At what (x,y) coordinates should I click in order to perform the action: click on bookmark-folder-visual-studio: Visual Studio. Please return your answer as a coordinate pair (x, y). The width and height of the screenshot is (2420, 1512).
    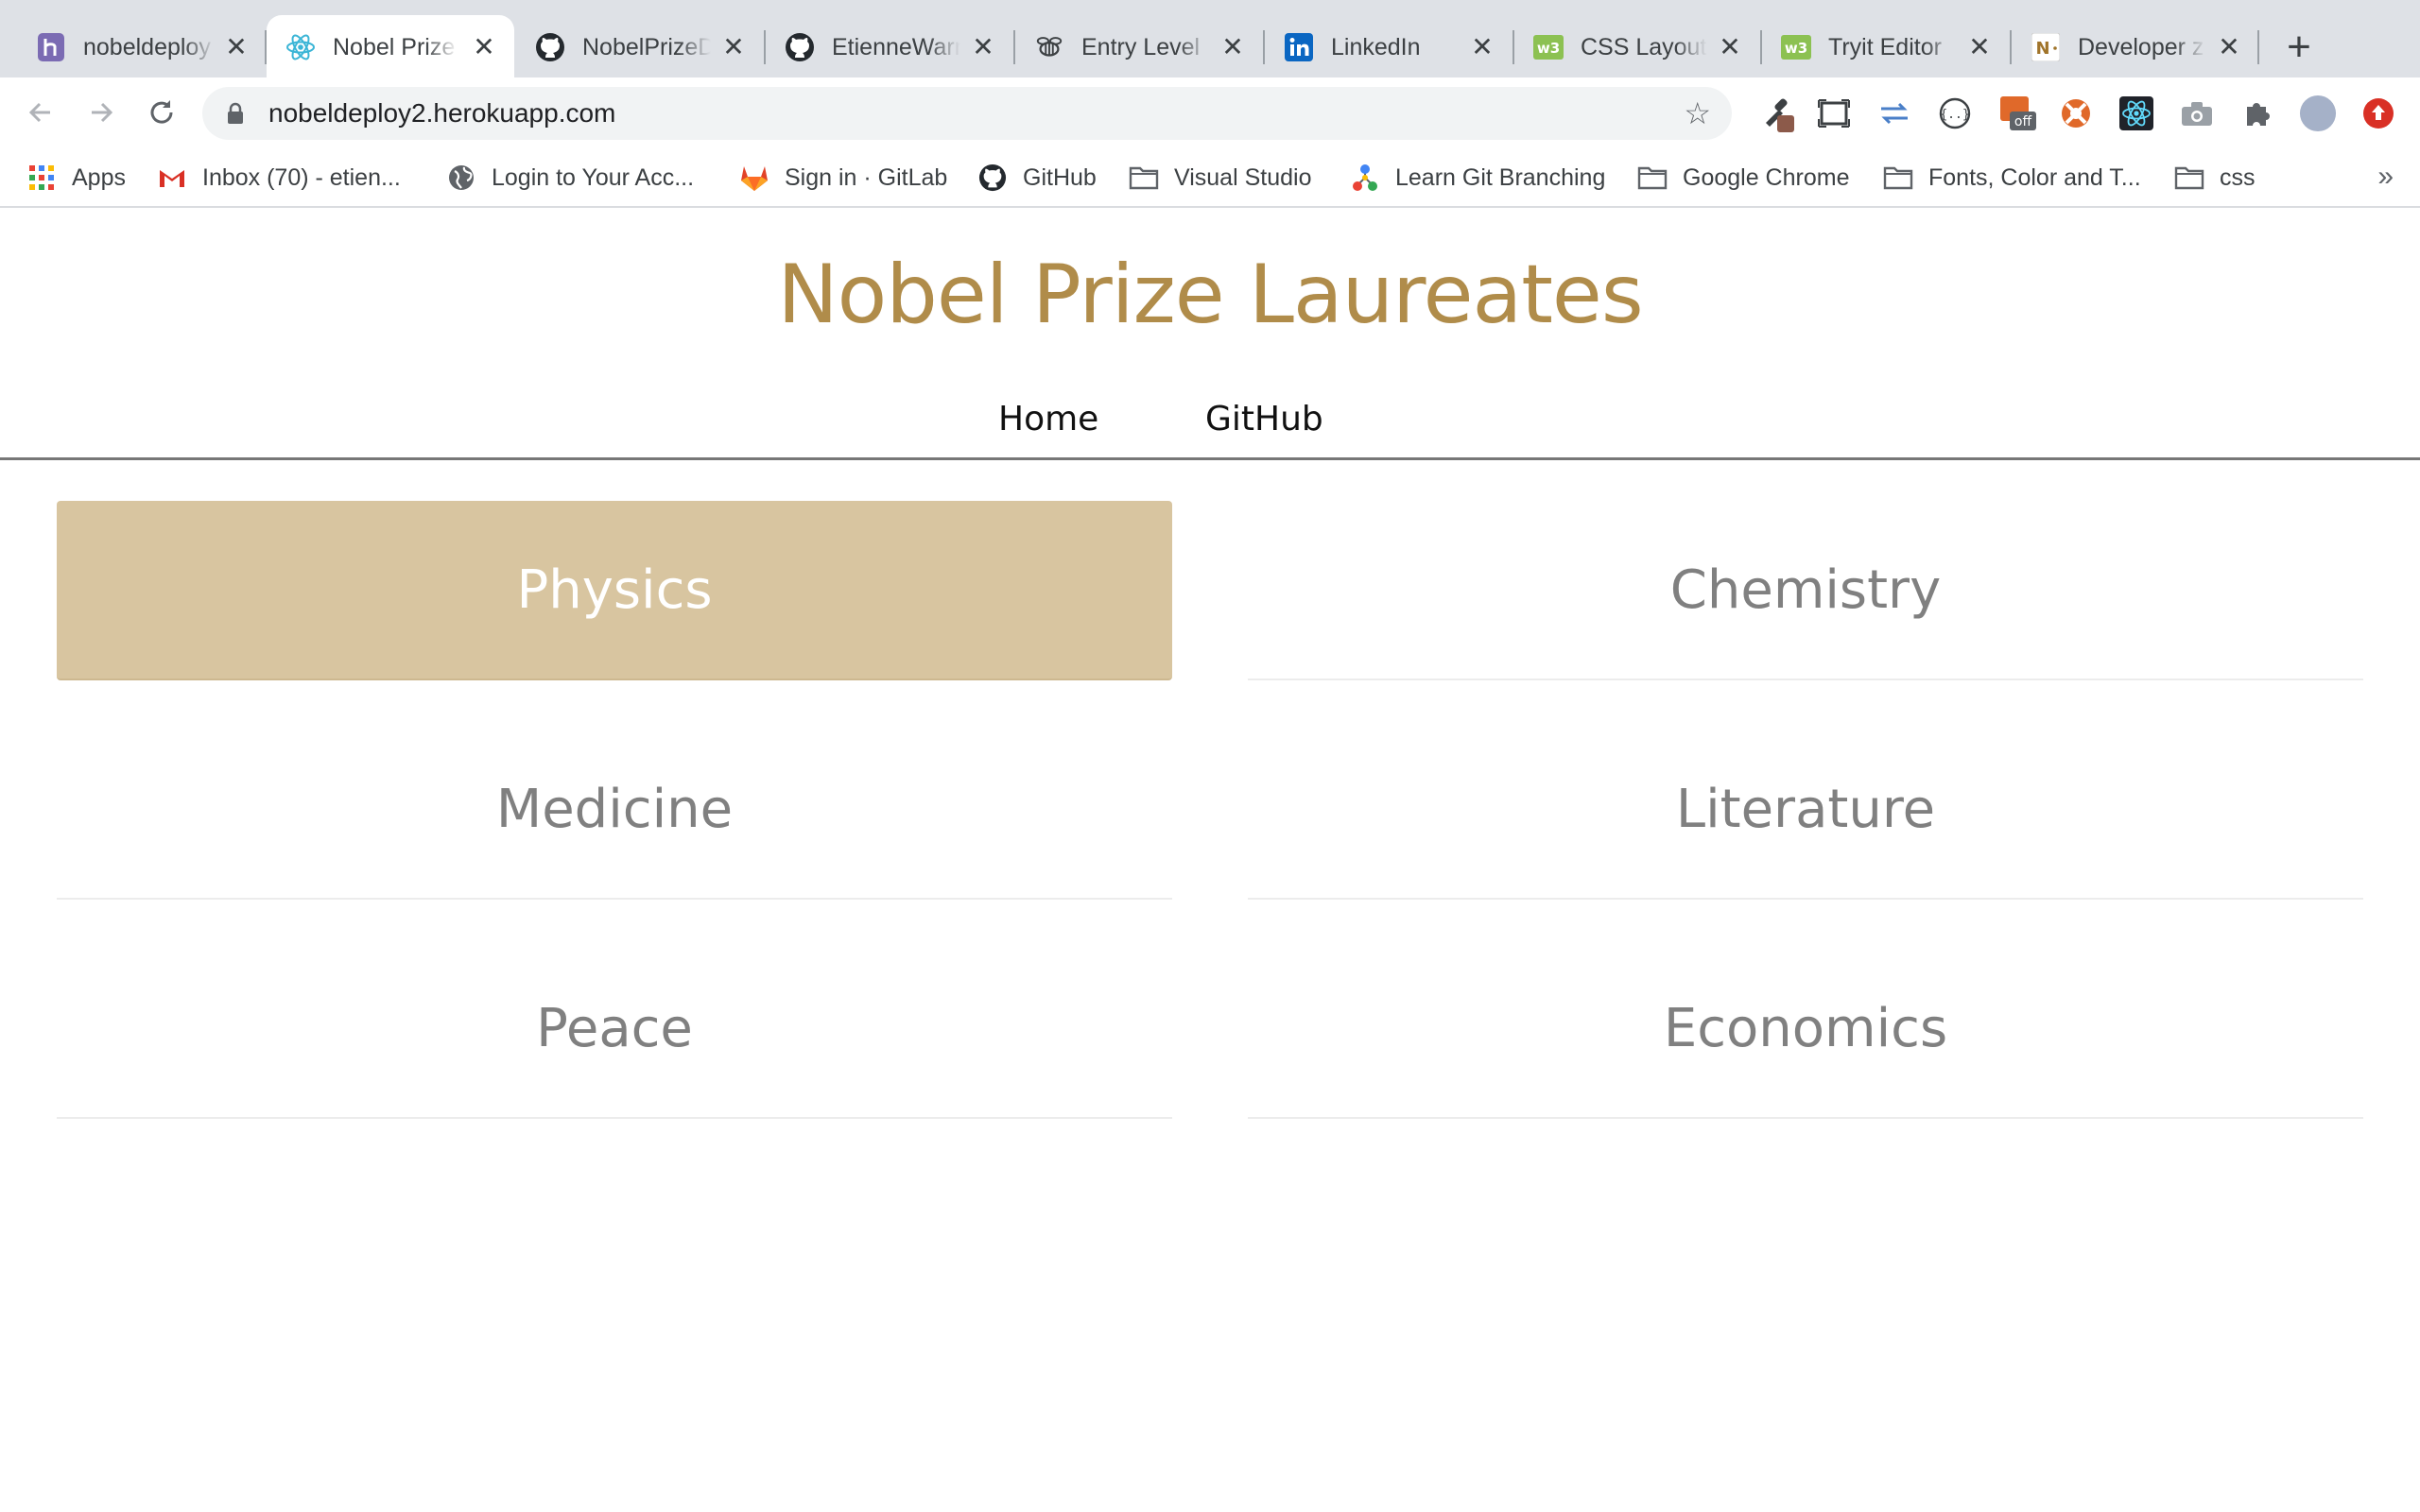
    Looking at the image, I should click on (1220, 178).